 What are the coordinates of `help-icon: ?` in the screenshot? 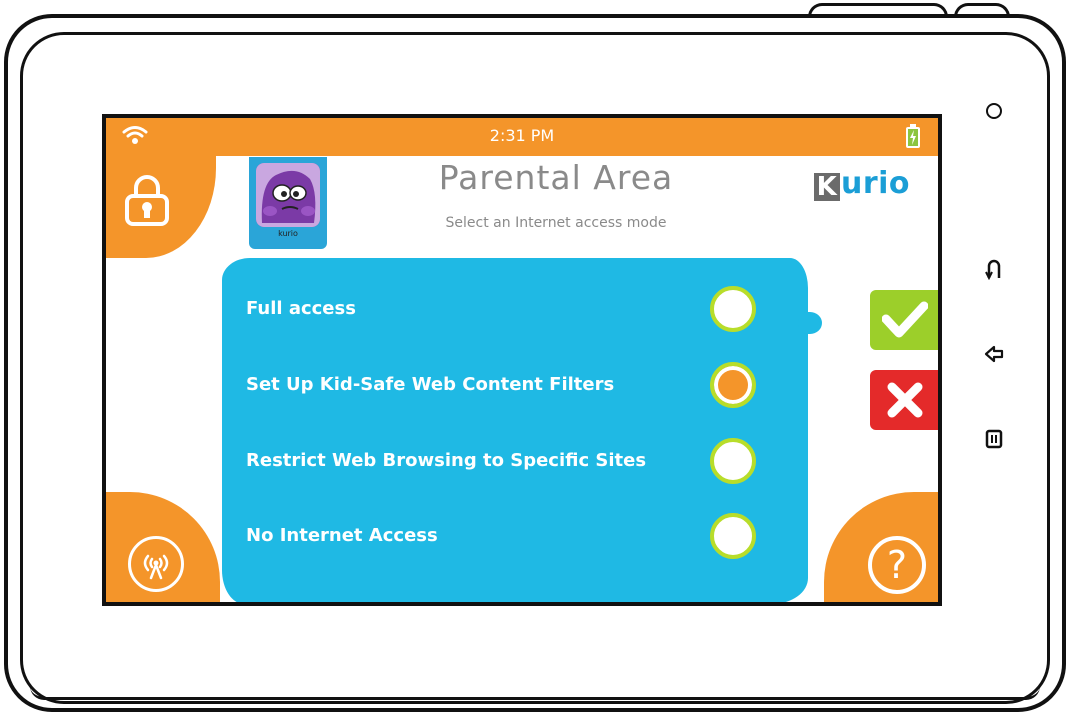 It's located at (897, 565).